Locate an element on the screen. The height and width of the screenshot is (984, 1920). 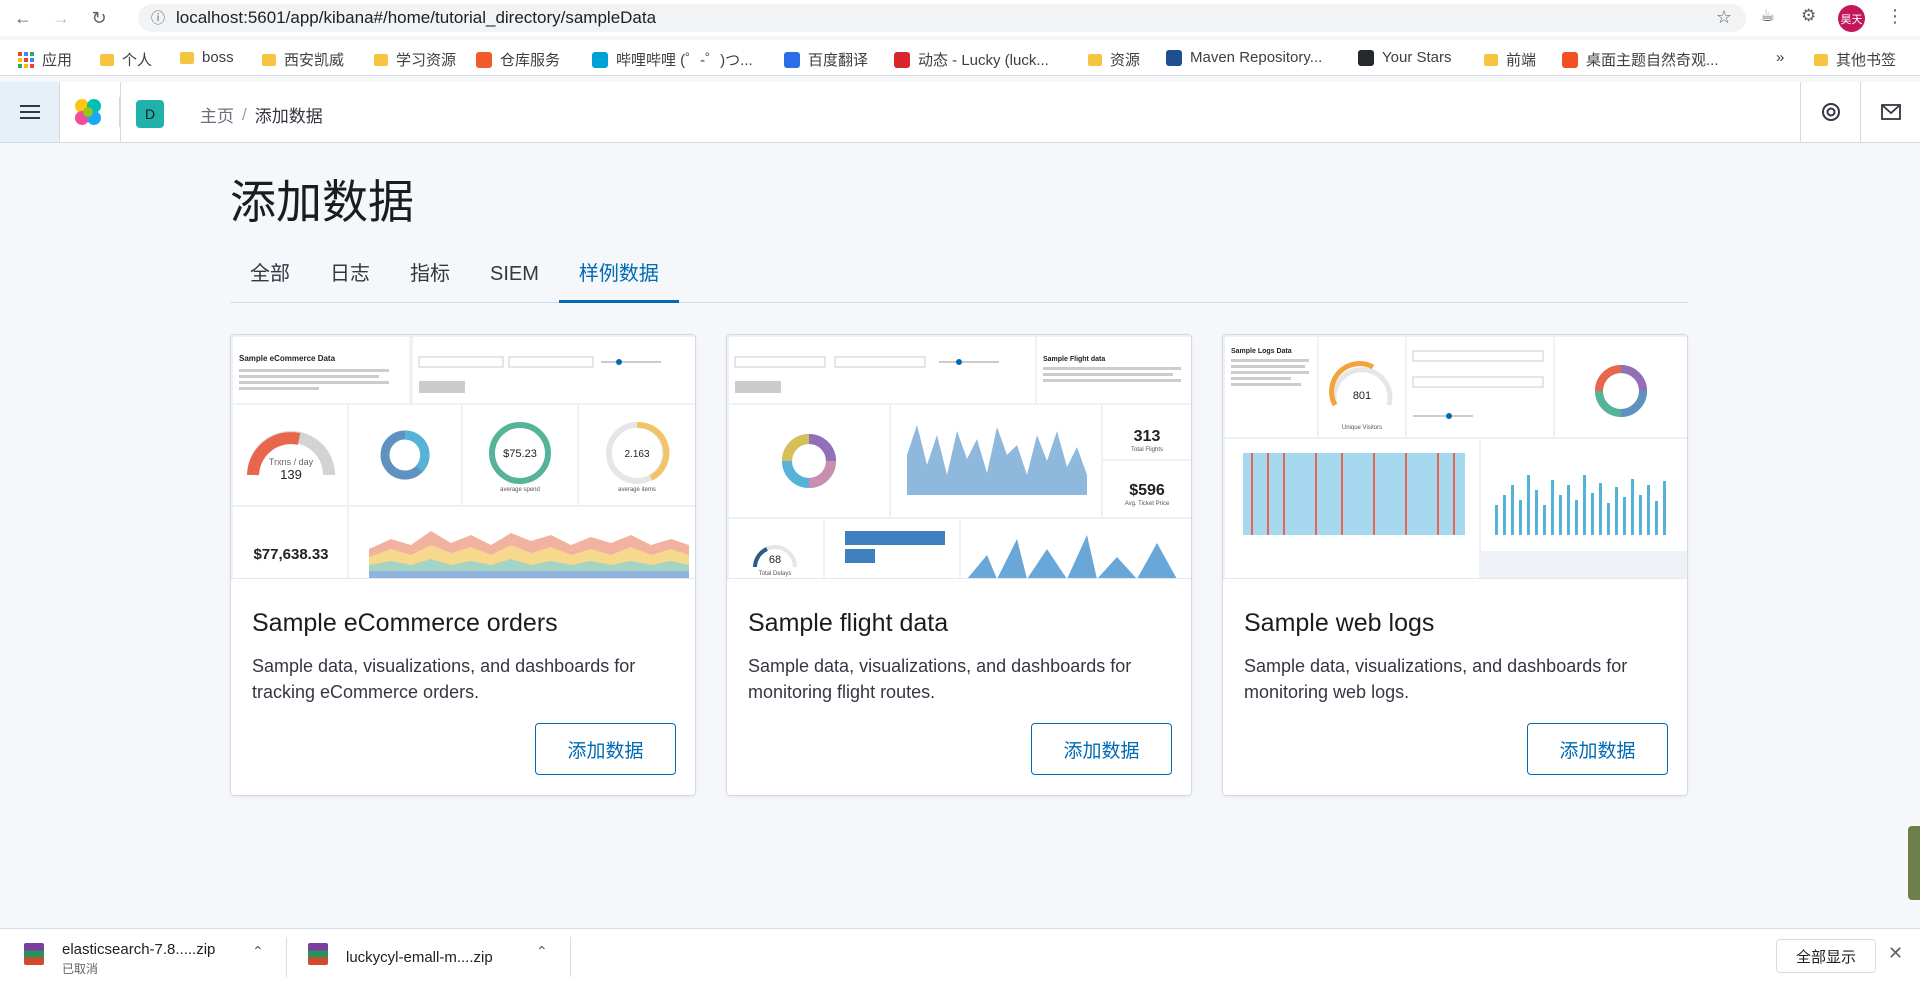
bookmark-12: 前端 is located at coordinates (1510, 59).